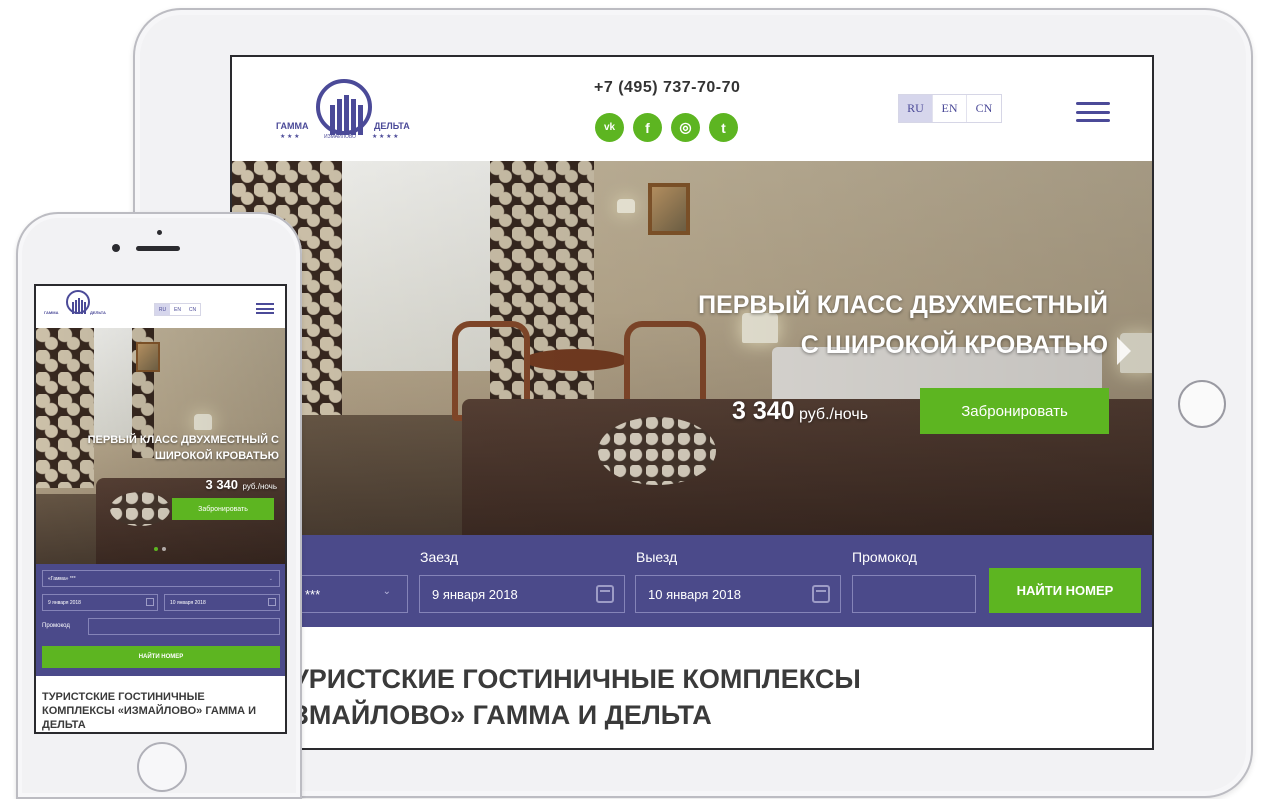 The height and width of the screenshot is (799, 1263). Describe the element at coordinates (954, 345) in the screenshot. I see `hero-title-line2: С ШИРОКОЙ КРОВАТЬЮ` at that location.